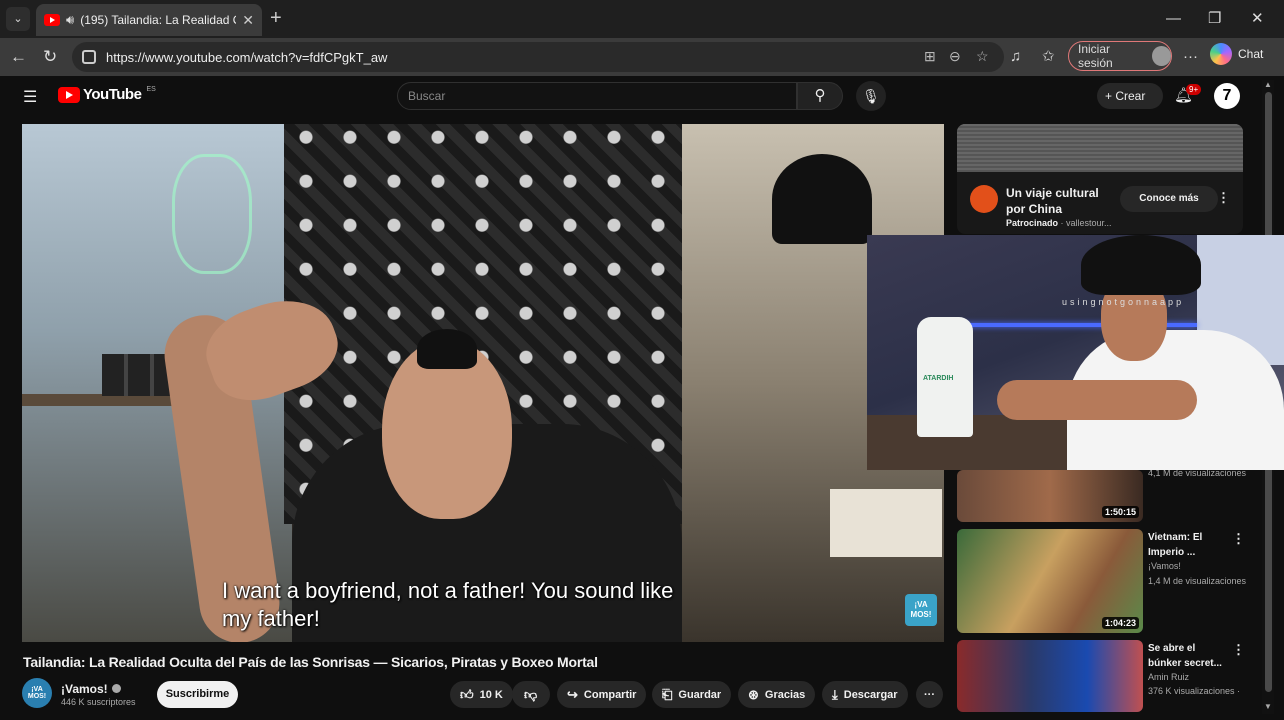  I want to click on video-channel-3: Amin Ruiz, so click(1168, 677).